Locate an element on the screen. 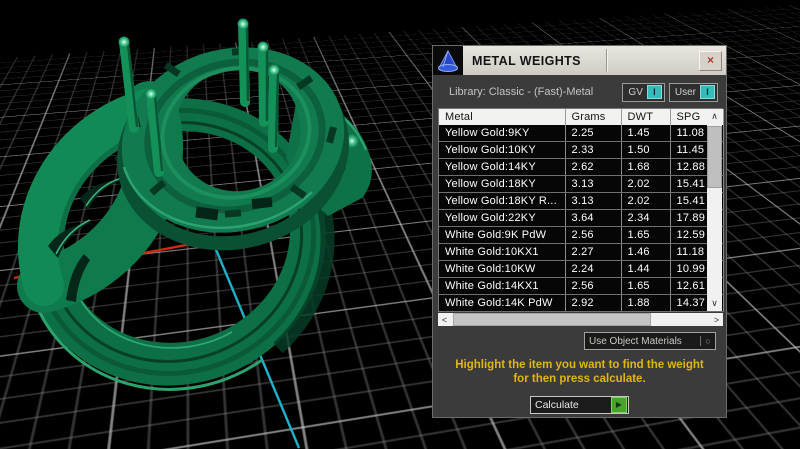  horizontal-scrollbar: < > is located at coordinates (580, 319).